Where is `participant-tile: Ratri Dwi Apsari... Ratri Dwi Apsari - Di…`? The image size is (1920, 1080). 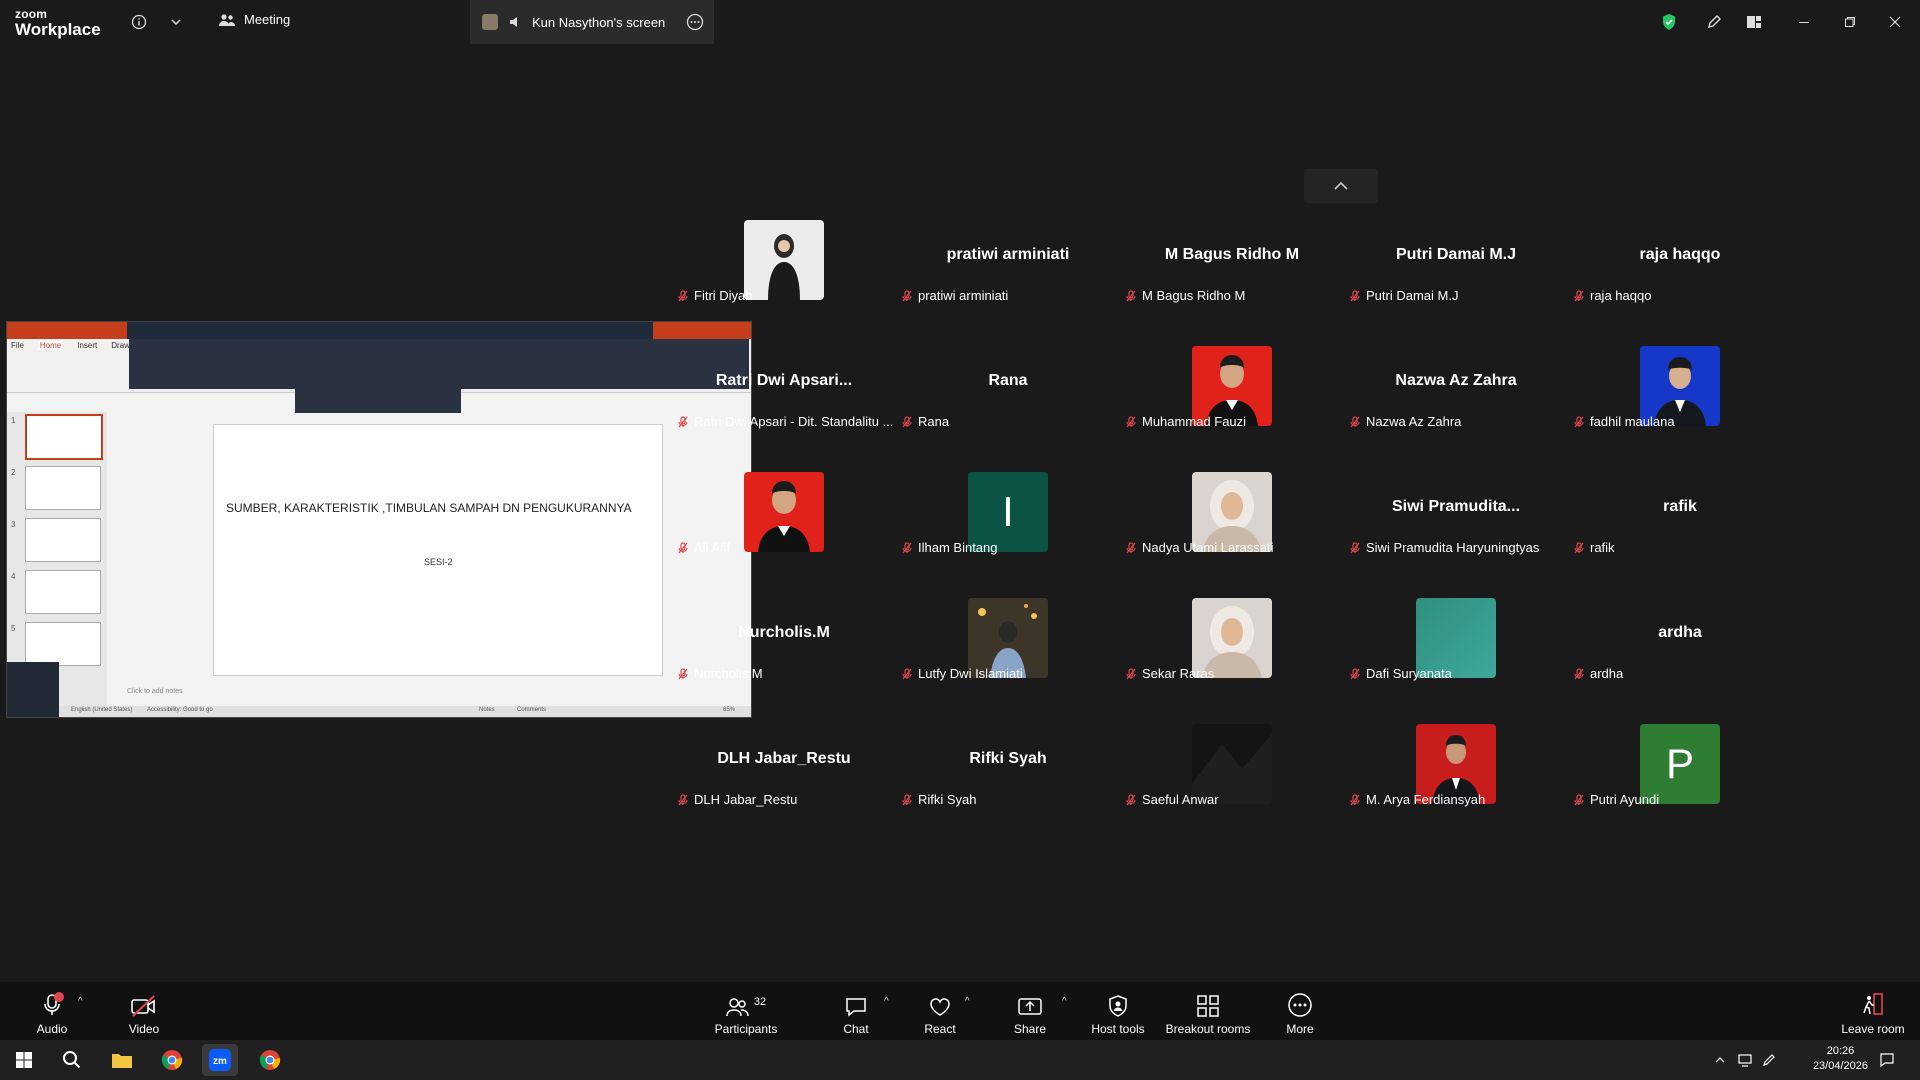
participant-tile: Ratri Dwi Apsari... Ratri Dwi Apsari - Di… is located at coordinates (784, 394).